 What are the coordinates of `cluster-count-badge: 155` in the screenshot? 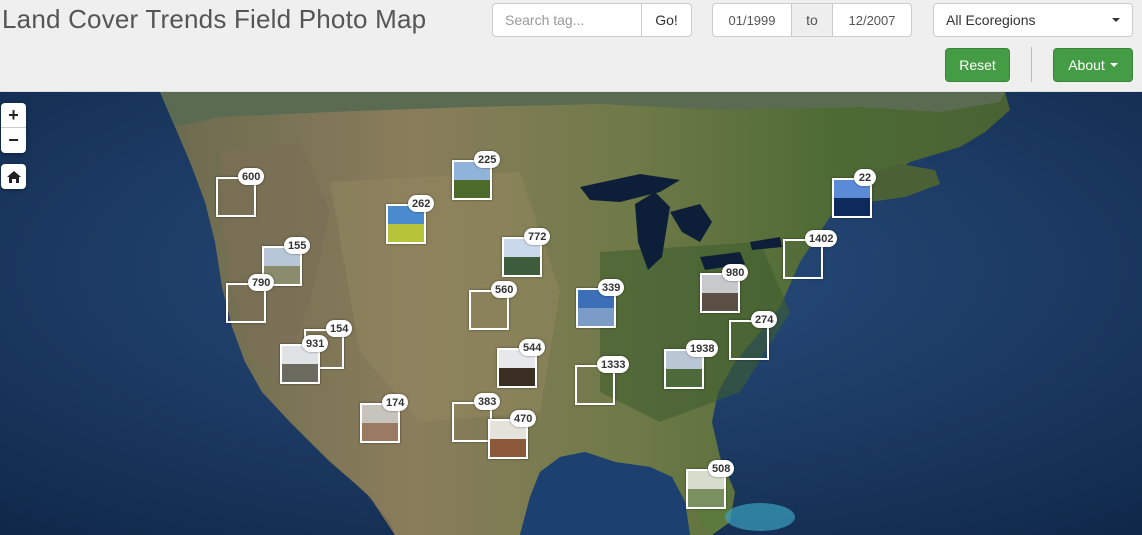 It's located at (297, 245).